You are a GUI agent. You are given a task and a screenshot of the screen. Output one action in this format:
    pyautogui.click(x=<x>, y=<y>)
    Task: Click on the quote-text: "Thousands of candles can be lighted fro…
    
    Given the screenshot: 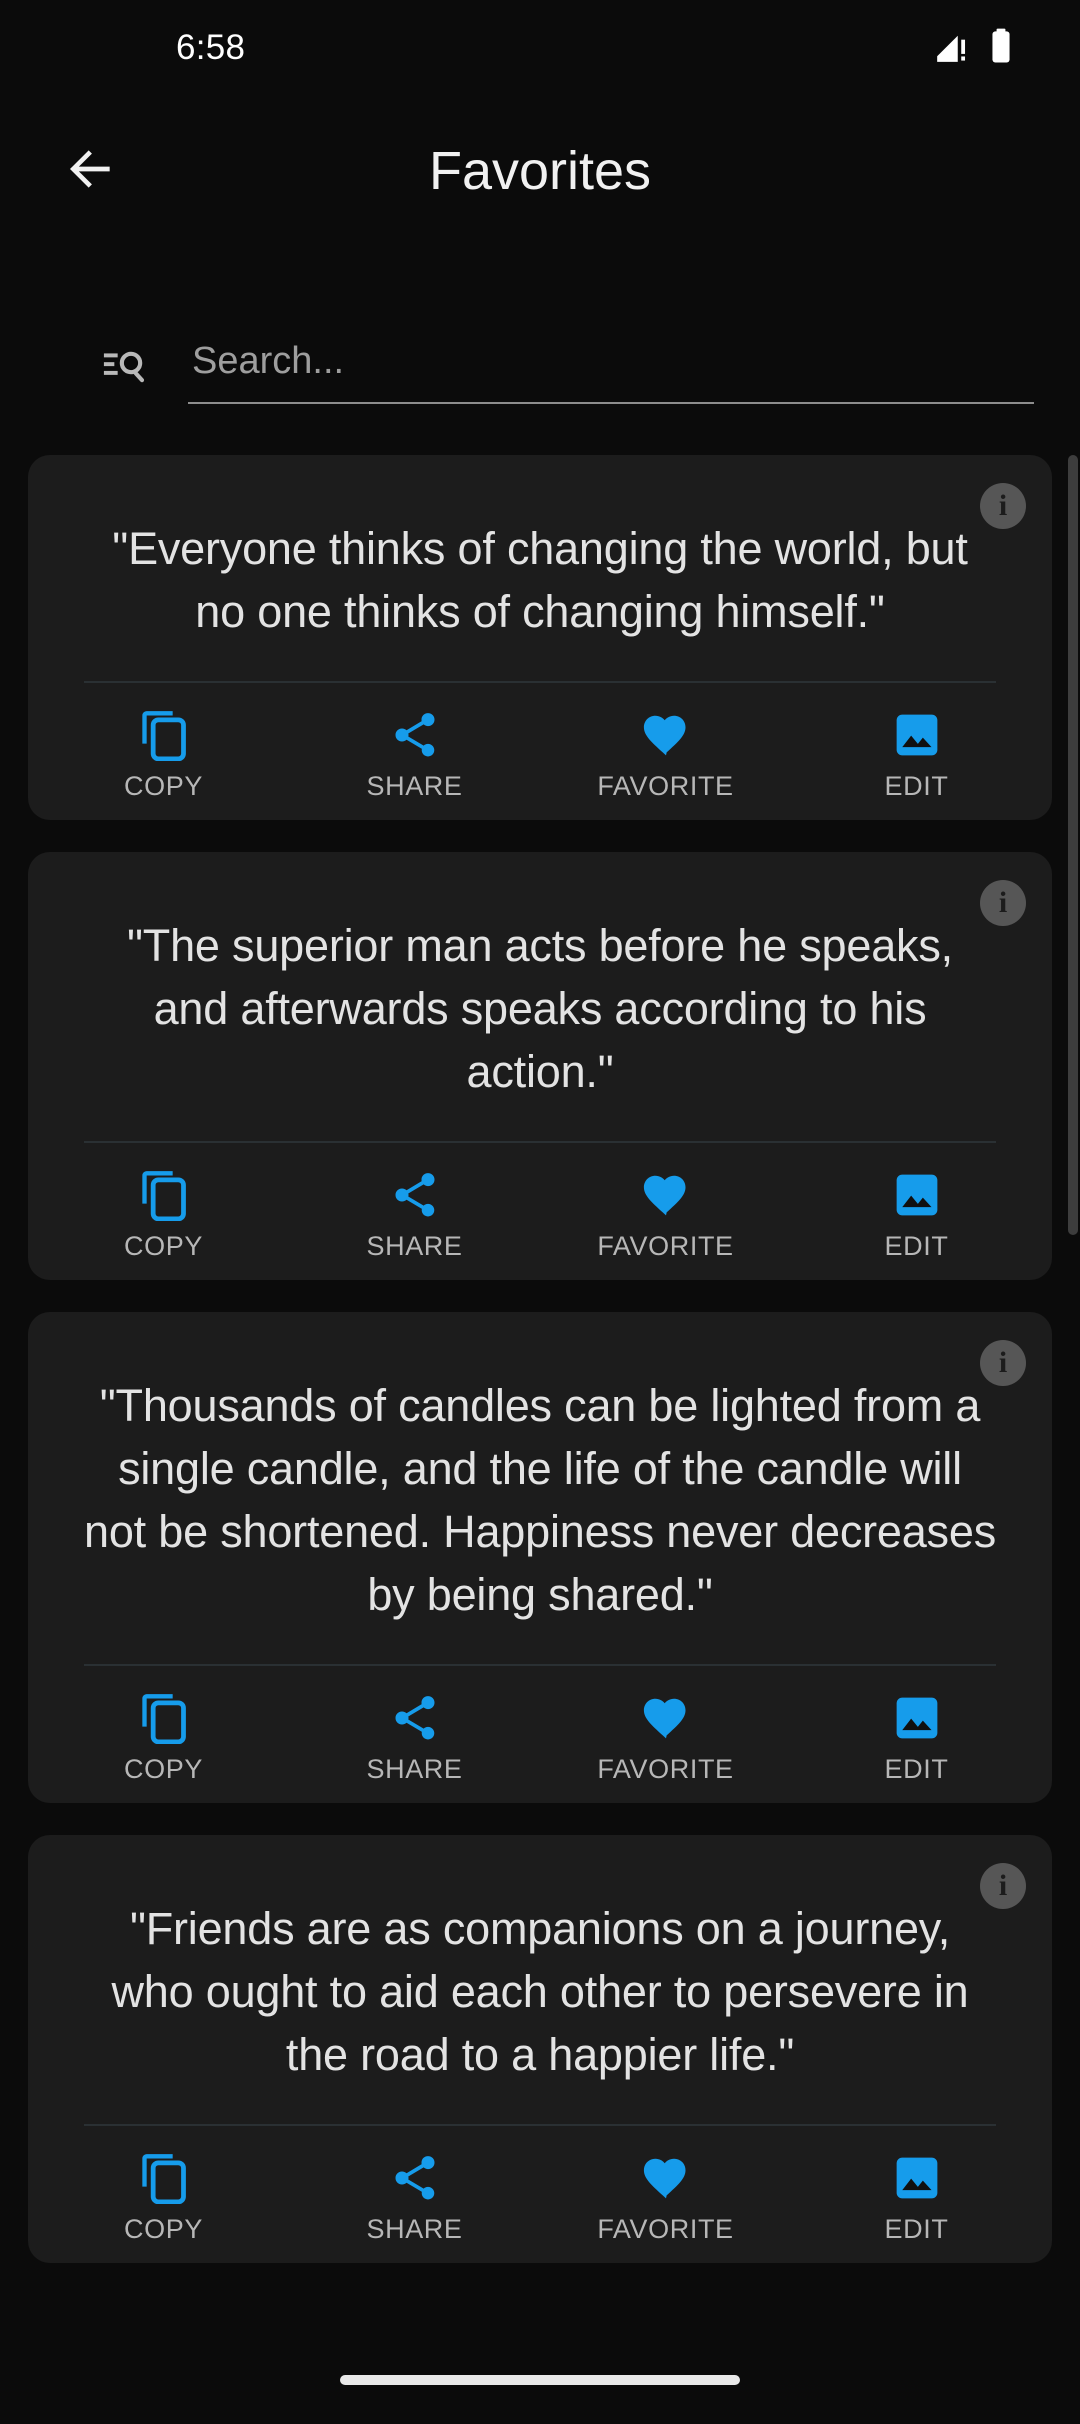 What is the action you would take?
    pyautogui.click(x=540, y=1500)
    